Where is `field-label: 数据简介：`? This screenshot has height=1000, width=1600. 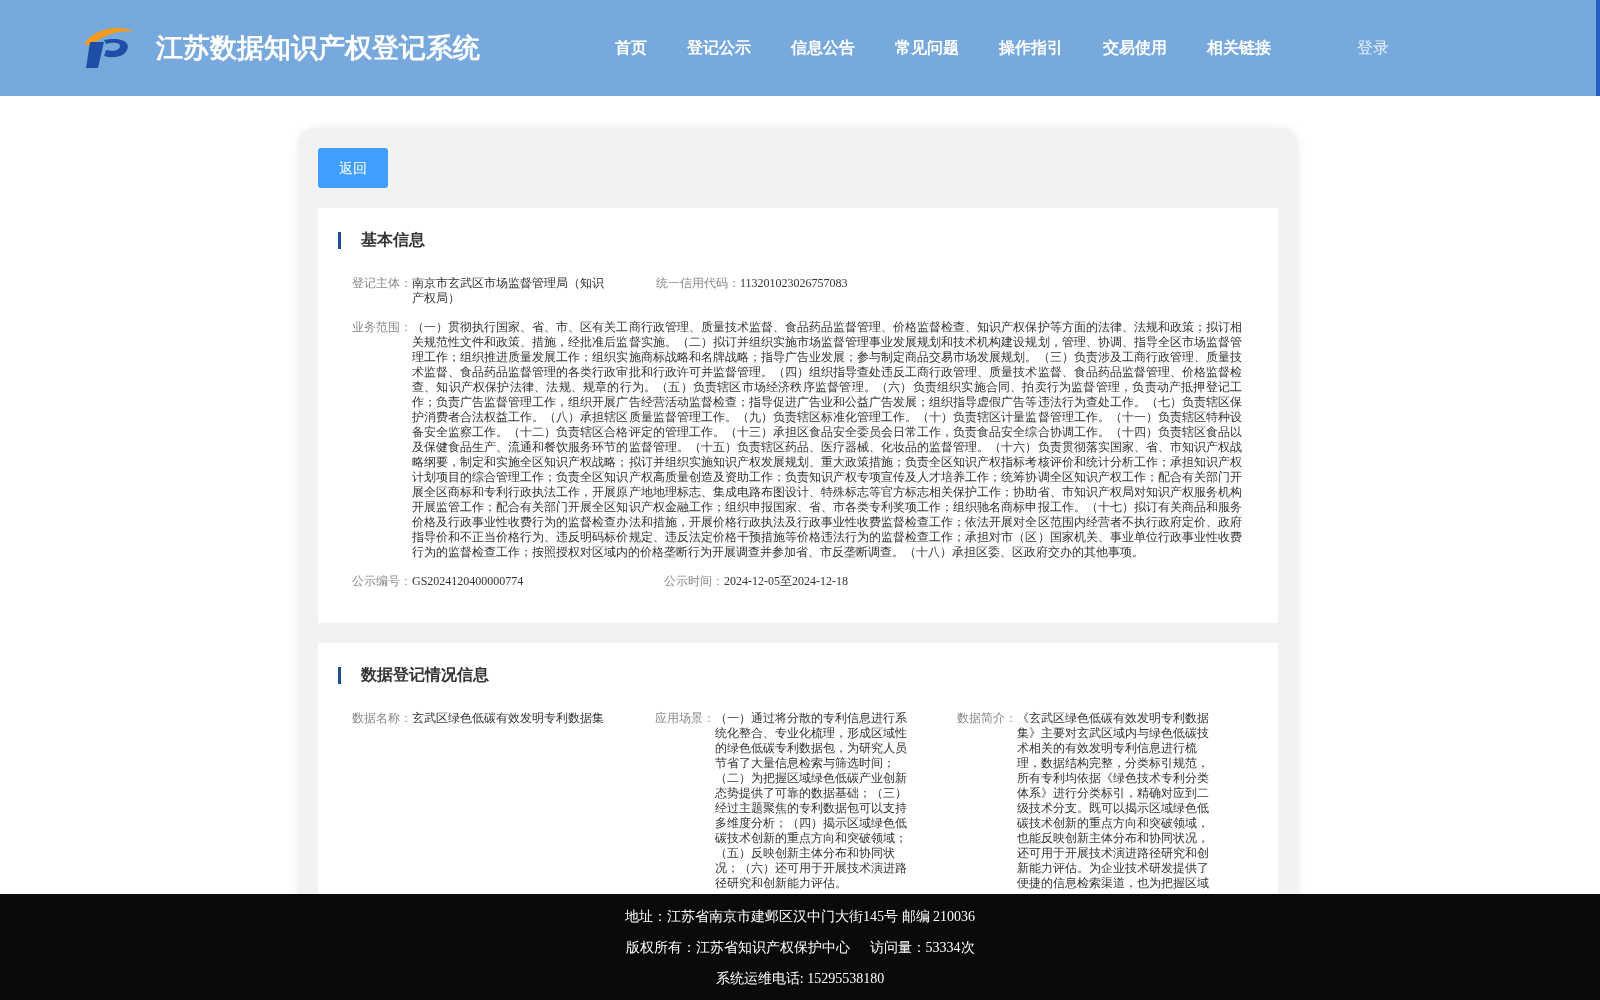 field-label: 数据简介： is located at coordinates (987, 719).